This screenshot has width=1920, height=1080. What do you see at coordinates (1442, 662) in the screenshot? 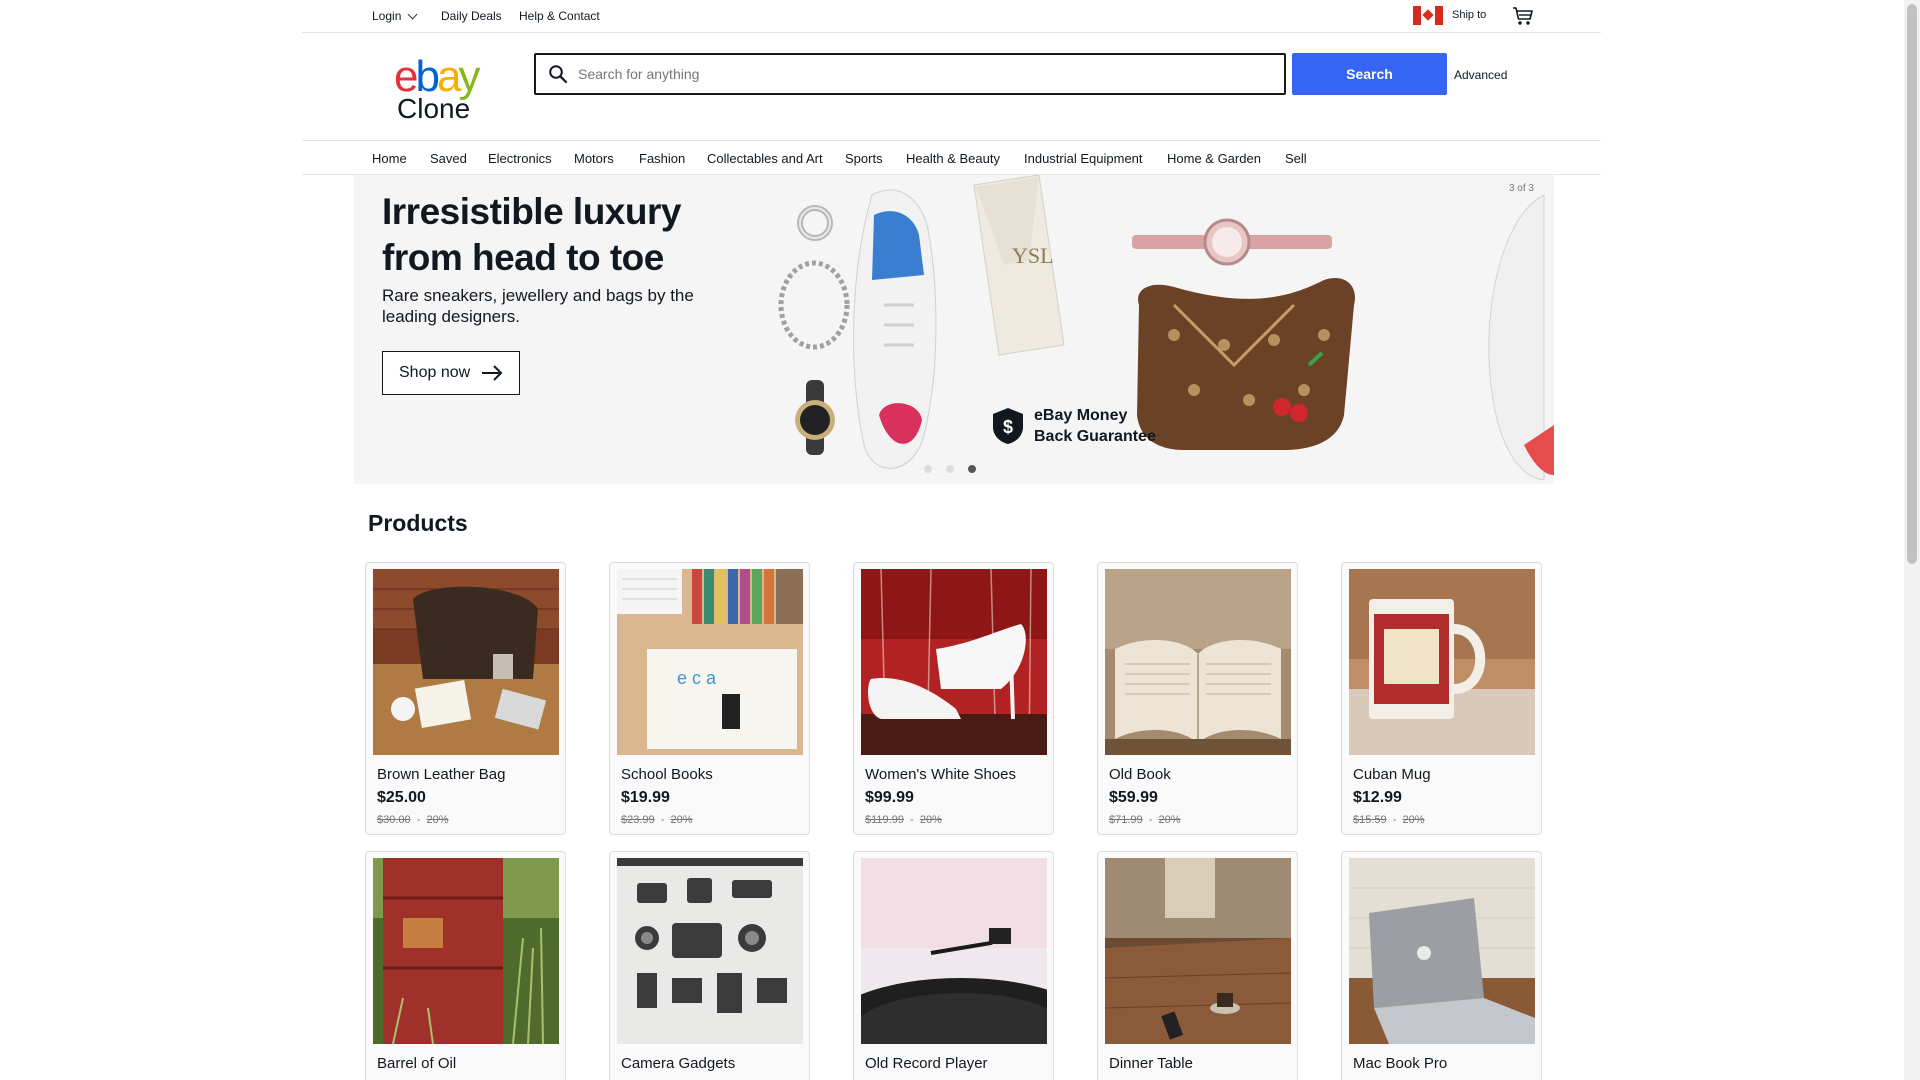
I see `product-image-cuban-mug` at bounding box center [1442, 662].